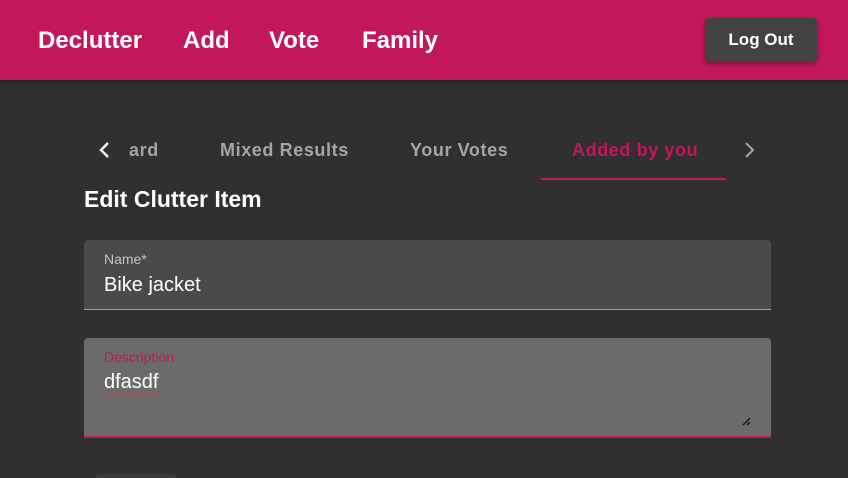  I want to click on resize-handle-icon, so click(745, 420).